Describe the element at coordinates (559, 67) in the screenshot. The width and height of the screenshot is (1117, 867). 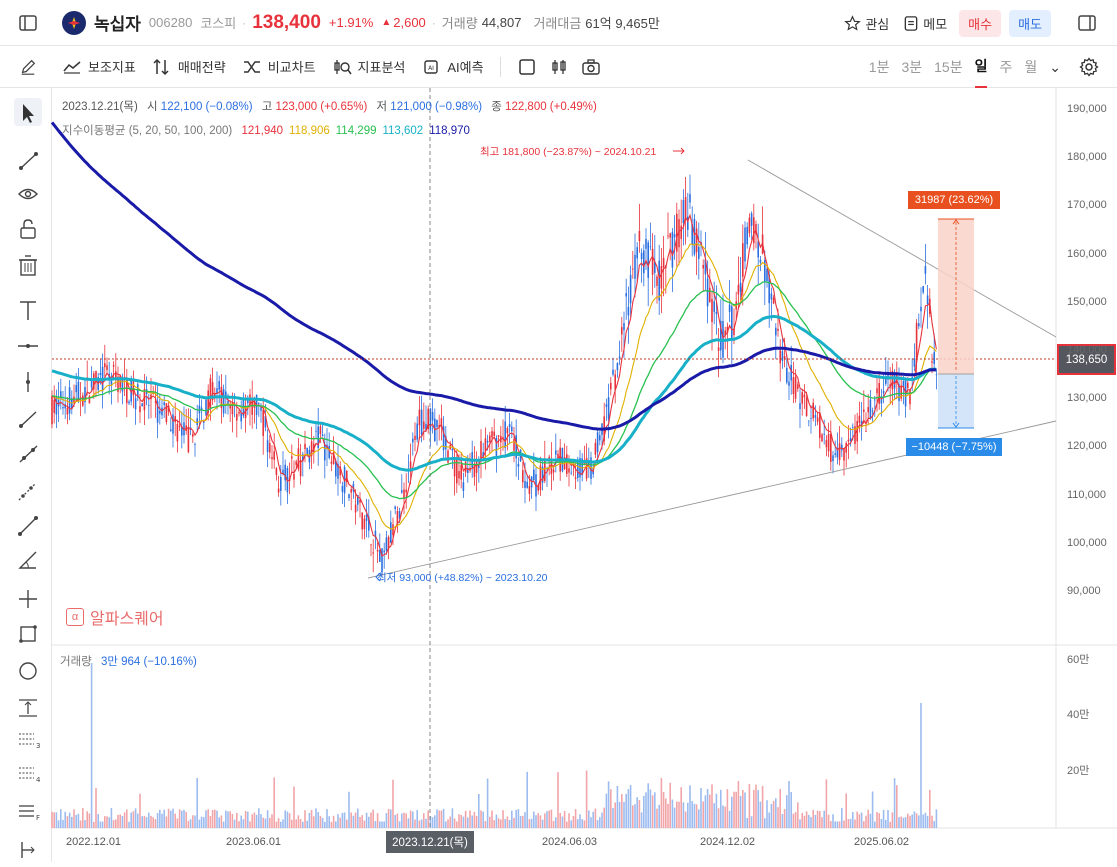
I see `candle-type-button` at that location.